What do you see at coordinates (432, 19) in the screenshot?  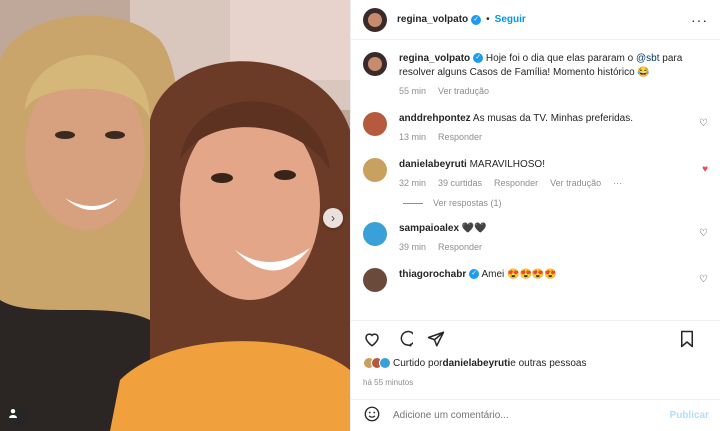 I see `author-username: regina_volpato` at bounding box center [432, 19].